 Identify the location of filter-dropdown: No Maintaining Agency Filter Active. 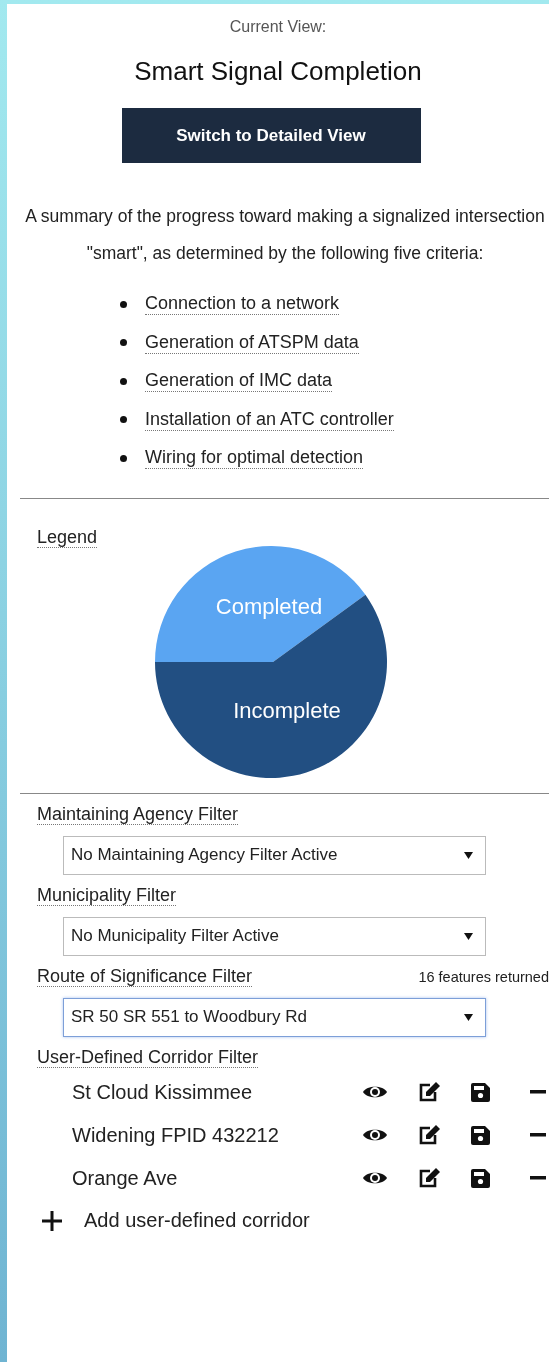
(274, 855).